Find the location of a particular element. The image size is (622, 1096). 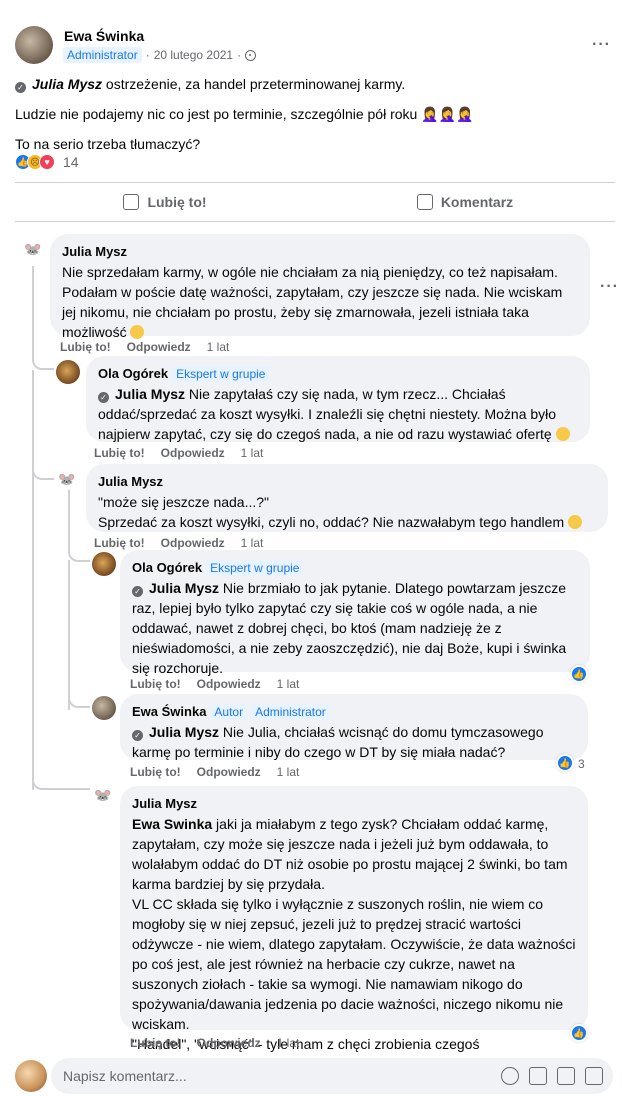

globe-icon is located at coordinates (251, 55).